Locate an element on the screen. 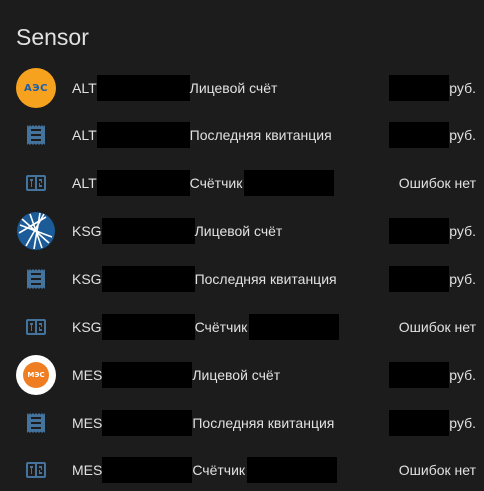 The image size is (484, 491). entity-row-ksg-meter: KSG Счётчик Ошибок нет is located at coordinates (242, 327).